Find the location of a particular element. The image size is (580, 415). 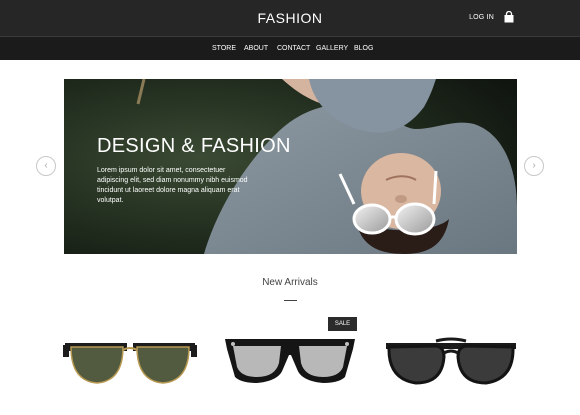

nav-item-blog: BLOG is located at coordinates (363, 48).